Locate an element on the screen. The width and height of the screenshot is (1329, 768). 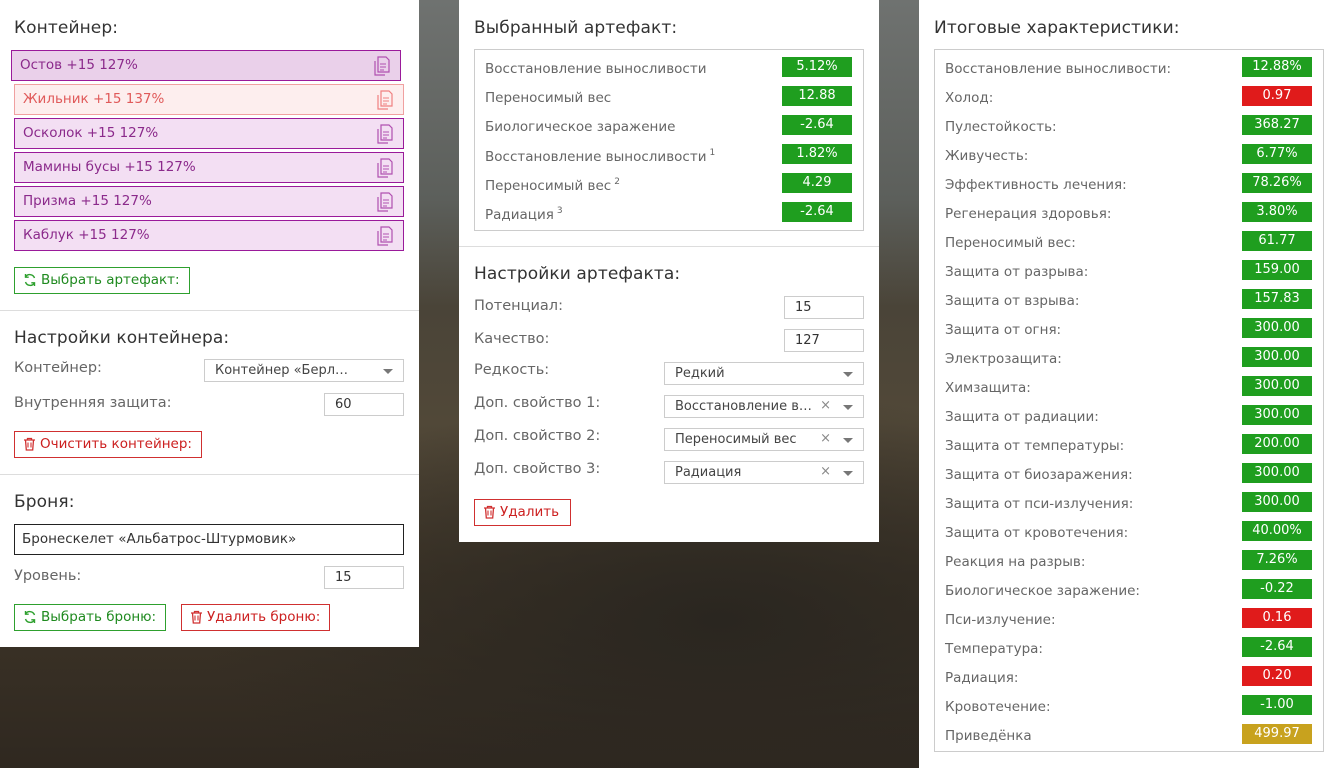
stat-name: Защита от радиации: is located at coordinates (1022, 417).